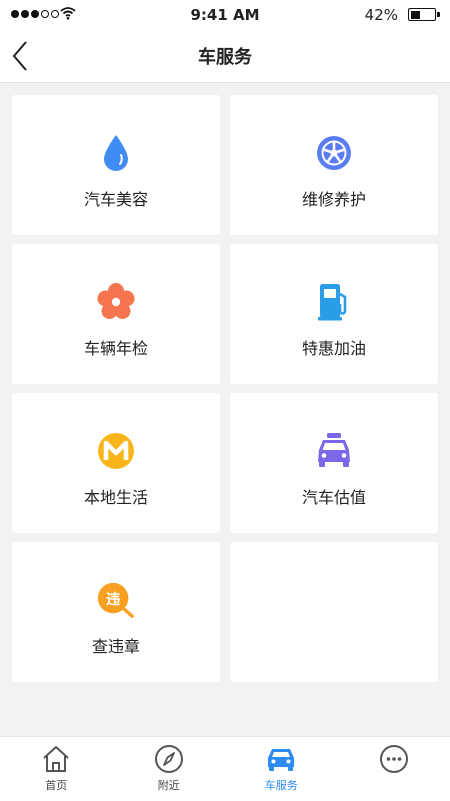 This screenshot has width=450, height=801. What do you see at coordinates (56, 785) in the screenshot?
I see `tab-label: 首页` at bounding box center [56, 785].